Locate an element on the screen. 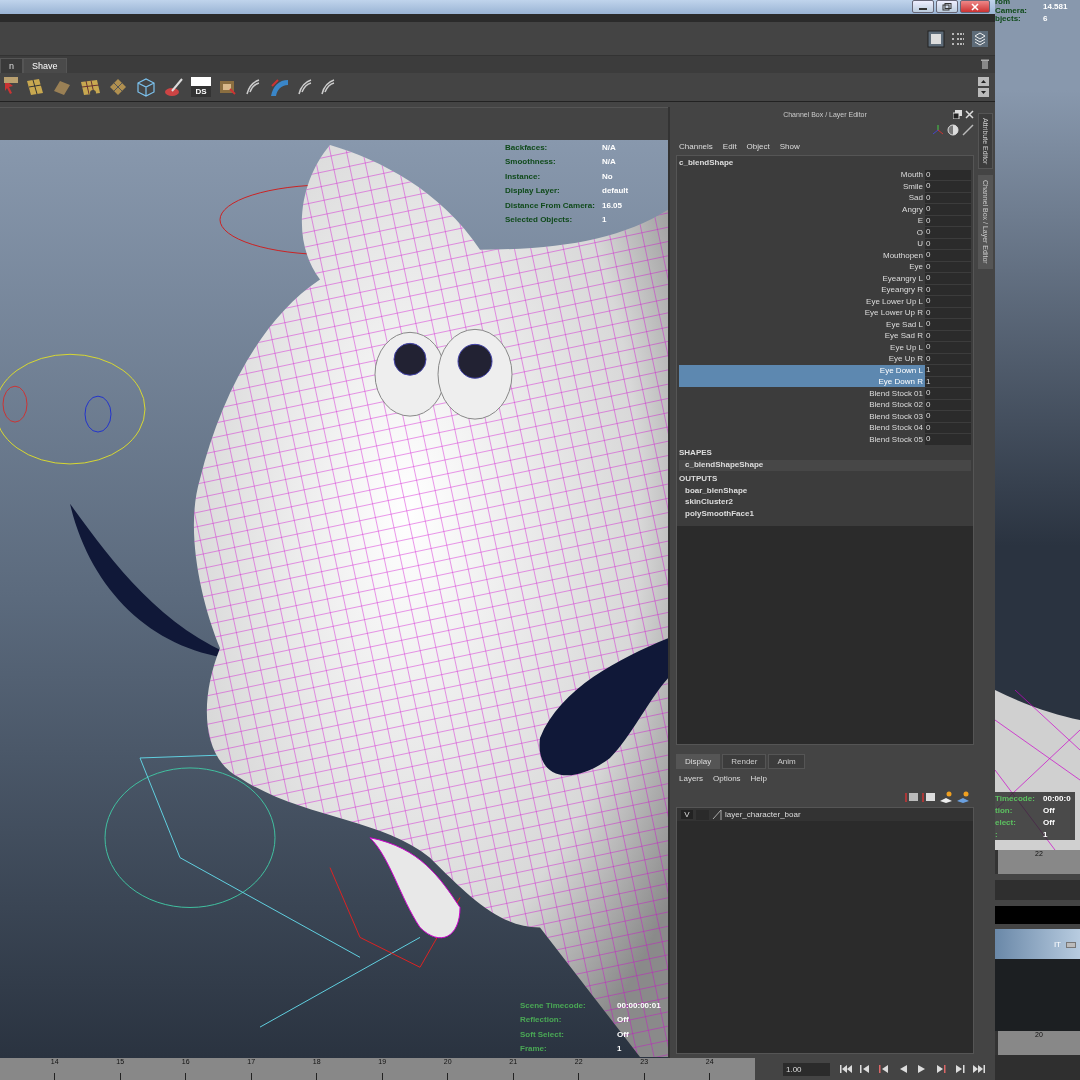 The image size is (1080, 1080). output-node-item: skinCluster2 is located at coordinates (825, 503).